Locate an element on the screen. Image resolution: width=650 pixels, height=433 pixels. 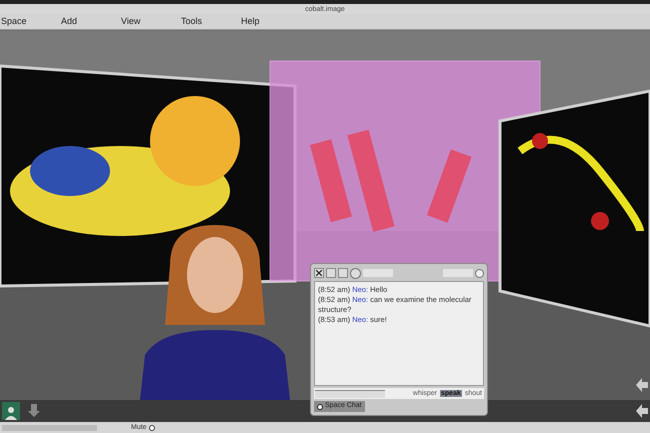
menu-item: Add is located at coordinates (90, 21).